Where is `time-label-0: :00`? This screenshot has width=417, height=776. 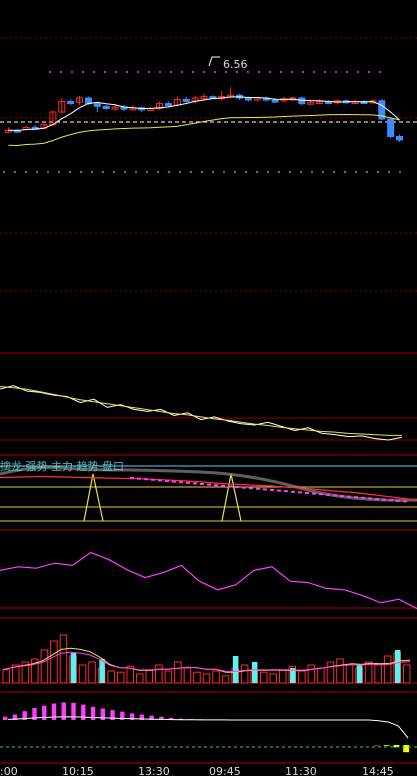
time-label-0: :00 is located at coordinates (9, 770).